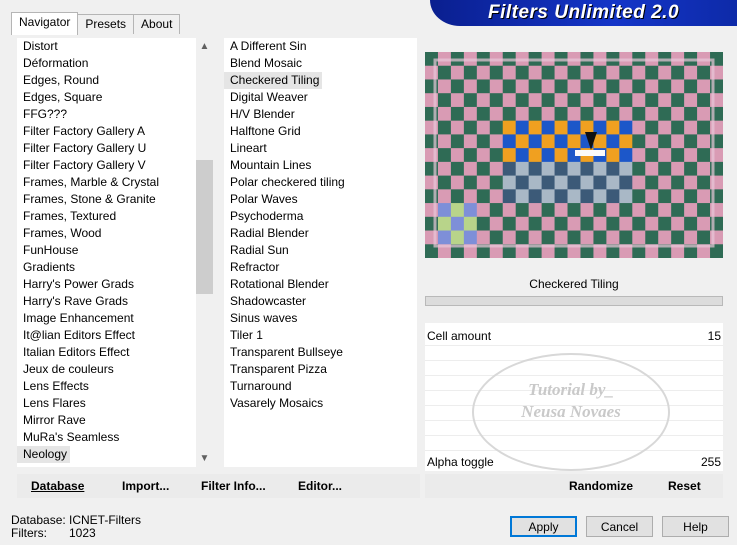  Describe the element at coordinates (115, 46) in the screenshot. I see `category-item: Distort` at that location.